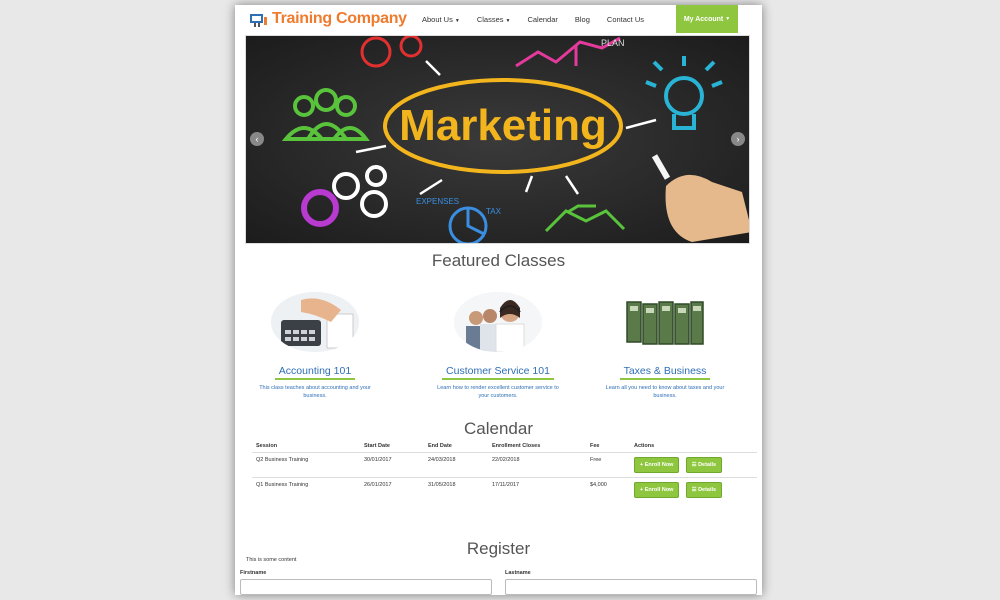  What do you see at coordinates (494, 19) in the screenshot?
I see `nav-classes: Classes ▼` at bounding box center [494, 19].